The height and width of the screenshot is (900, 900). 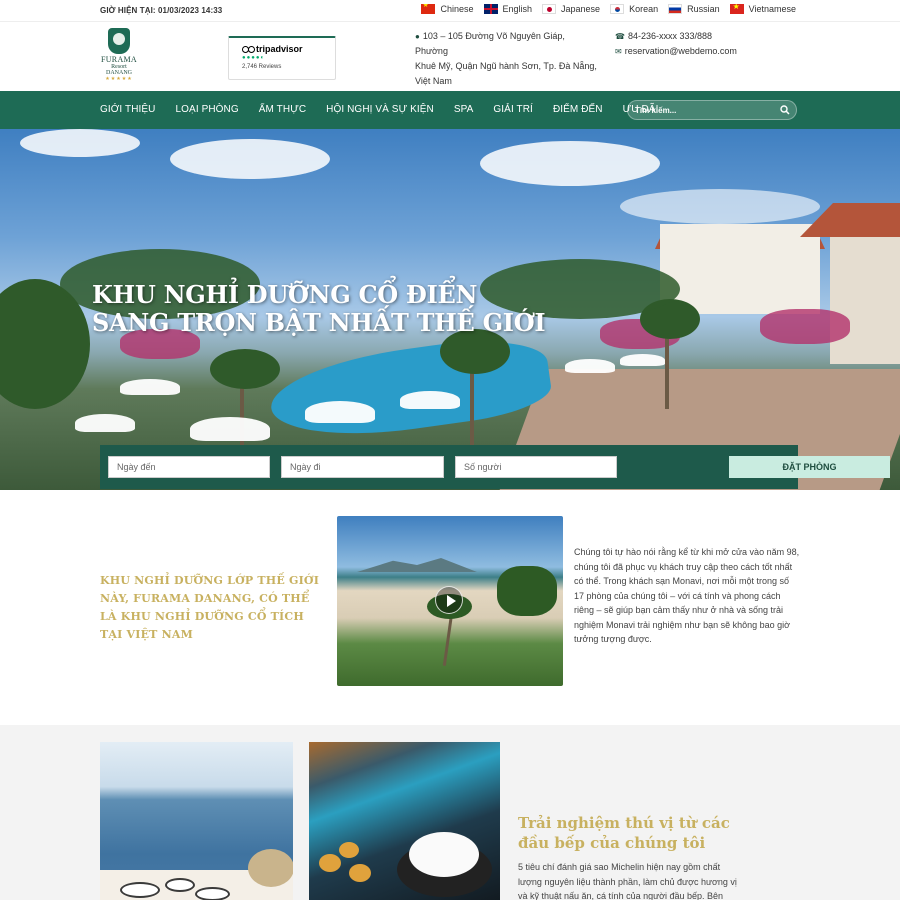 What do you see at coordinates (772, 9) in the screenshot?
I see `lang-label: Vietnamese` at bounding box center [772, 9].